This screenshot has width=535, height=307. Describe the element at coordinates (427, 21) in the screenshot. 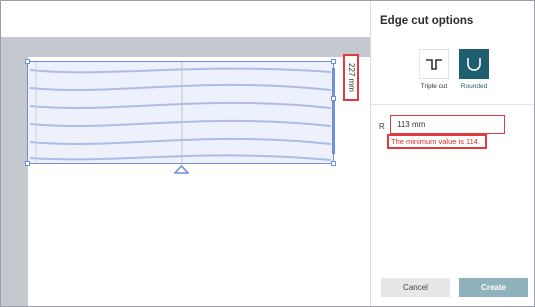

I see `panel-title: Edge cut options` at that location.